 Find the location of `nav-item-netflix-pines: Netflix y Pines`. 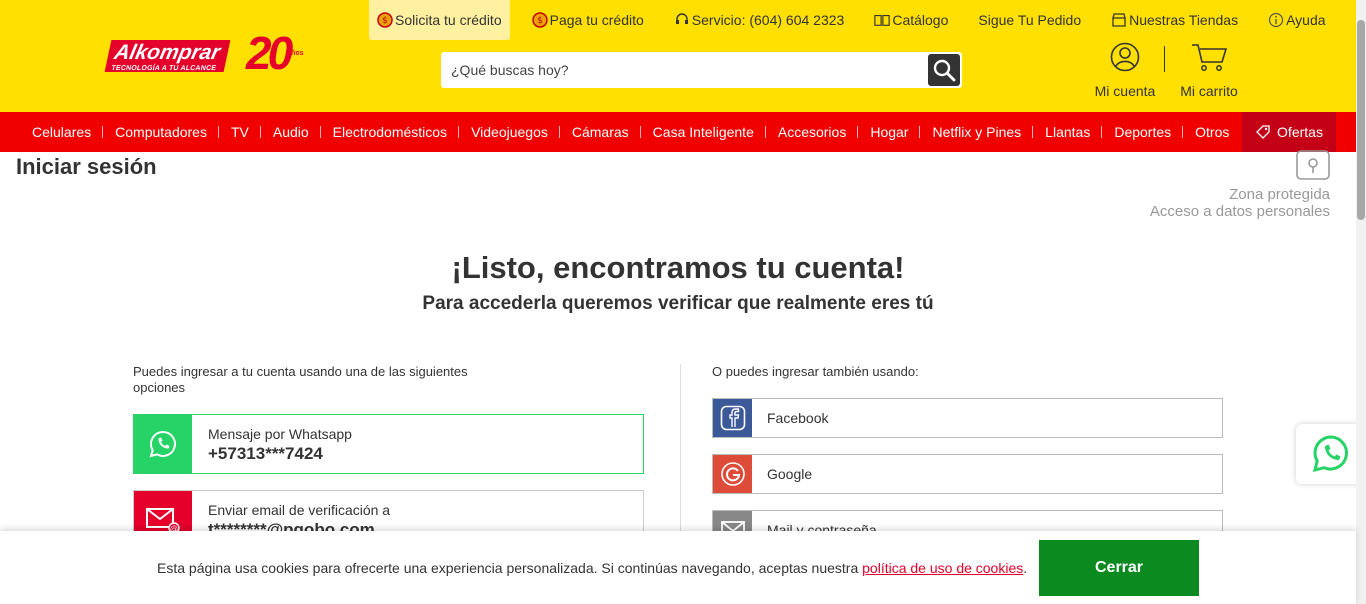

nav-item-netflix-pines: Netflix y Pines is located at coordinates (976, 132).